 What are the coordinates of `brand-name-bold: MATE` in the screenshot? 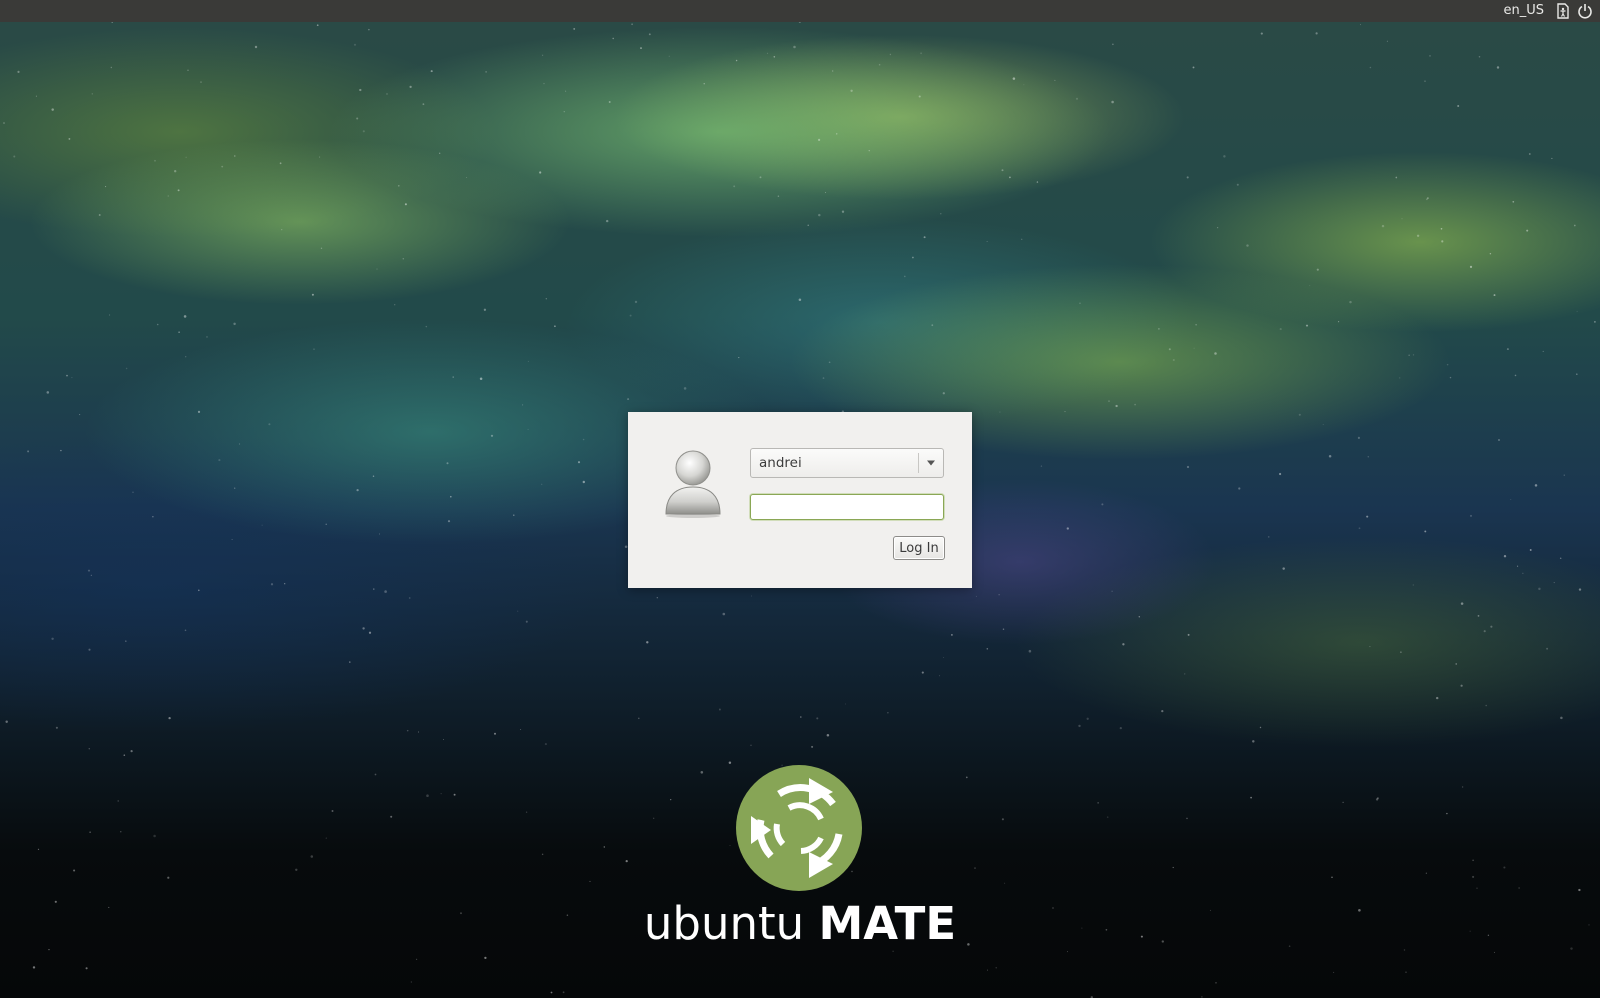 It's located at (887, 923).